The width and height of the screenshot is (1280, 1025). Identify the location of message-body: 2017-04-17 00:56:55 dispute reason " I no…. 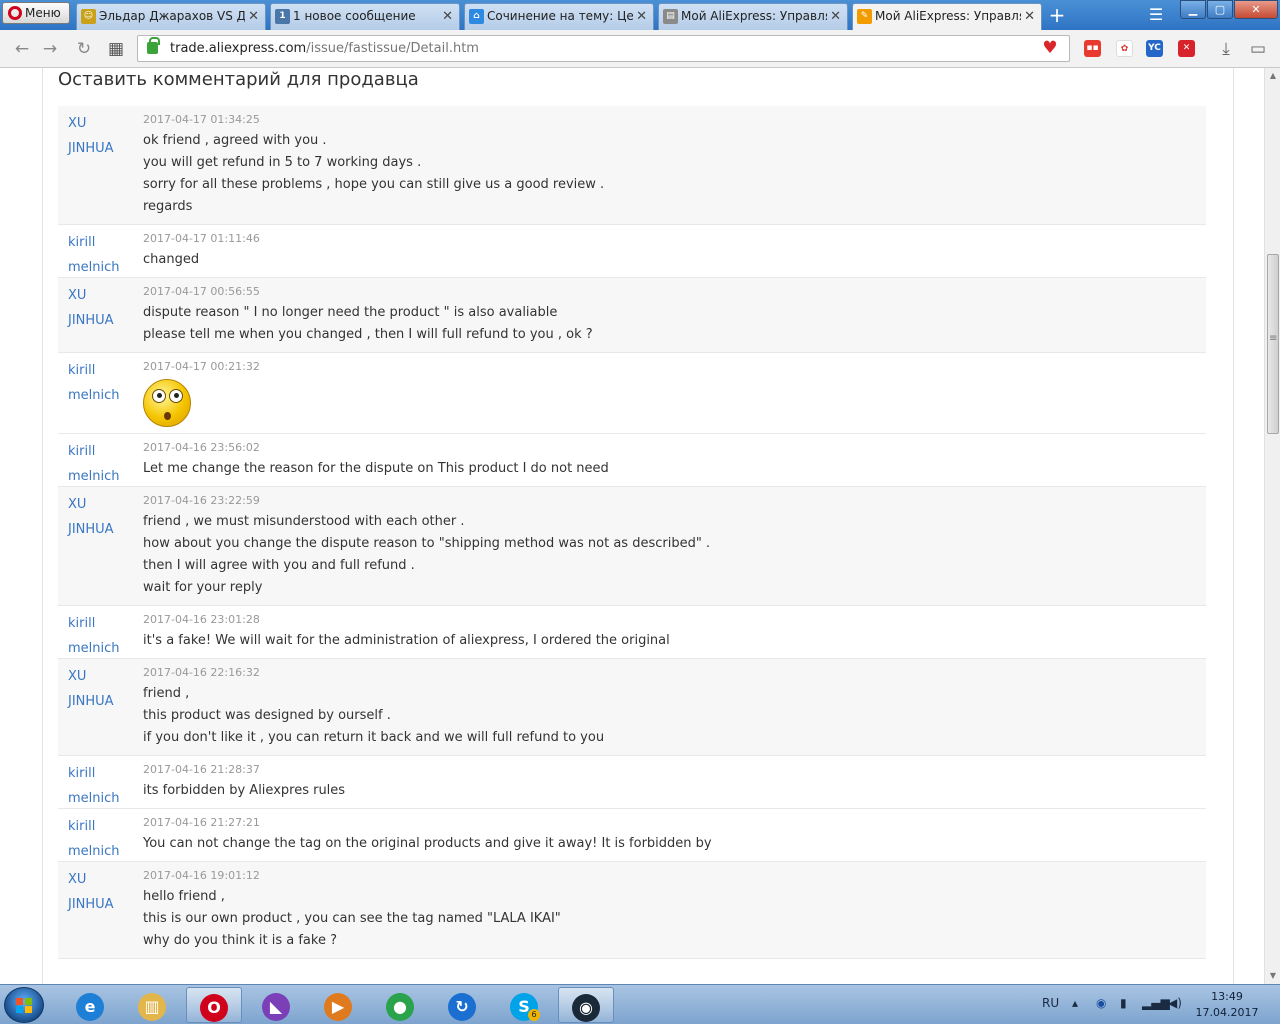
(674, 314).